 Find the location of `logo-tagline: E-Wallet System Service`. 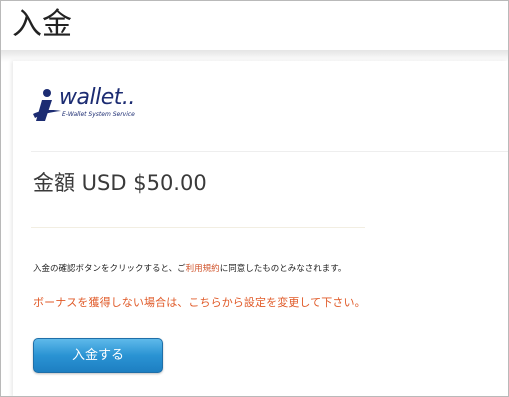

logo-tagline: E-Wallet System Service is located at coordinates (98, 114).